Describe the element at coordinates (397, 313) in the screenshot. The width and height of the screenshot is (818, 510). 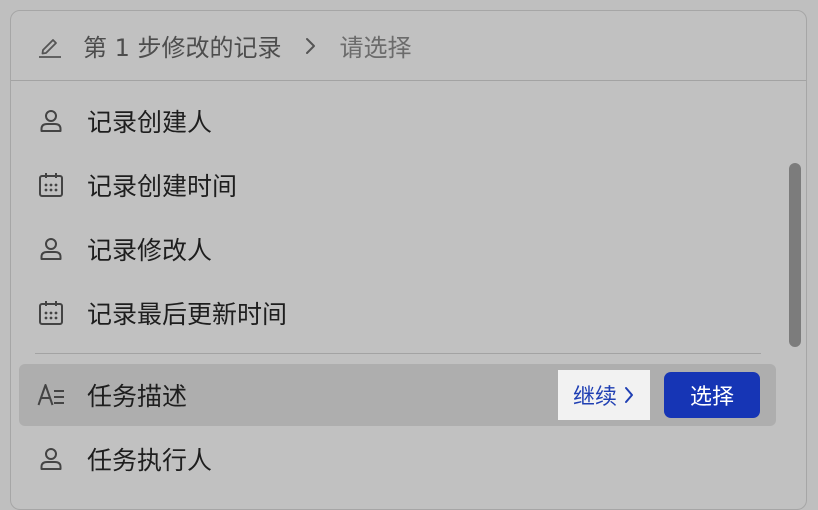
I see `list-item-record-last-updated: 记录最后更新时间` at that location.